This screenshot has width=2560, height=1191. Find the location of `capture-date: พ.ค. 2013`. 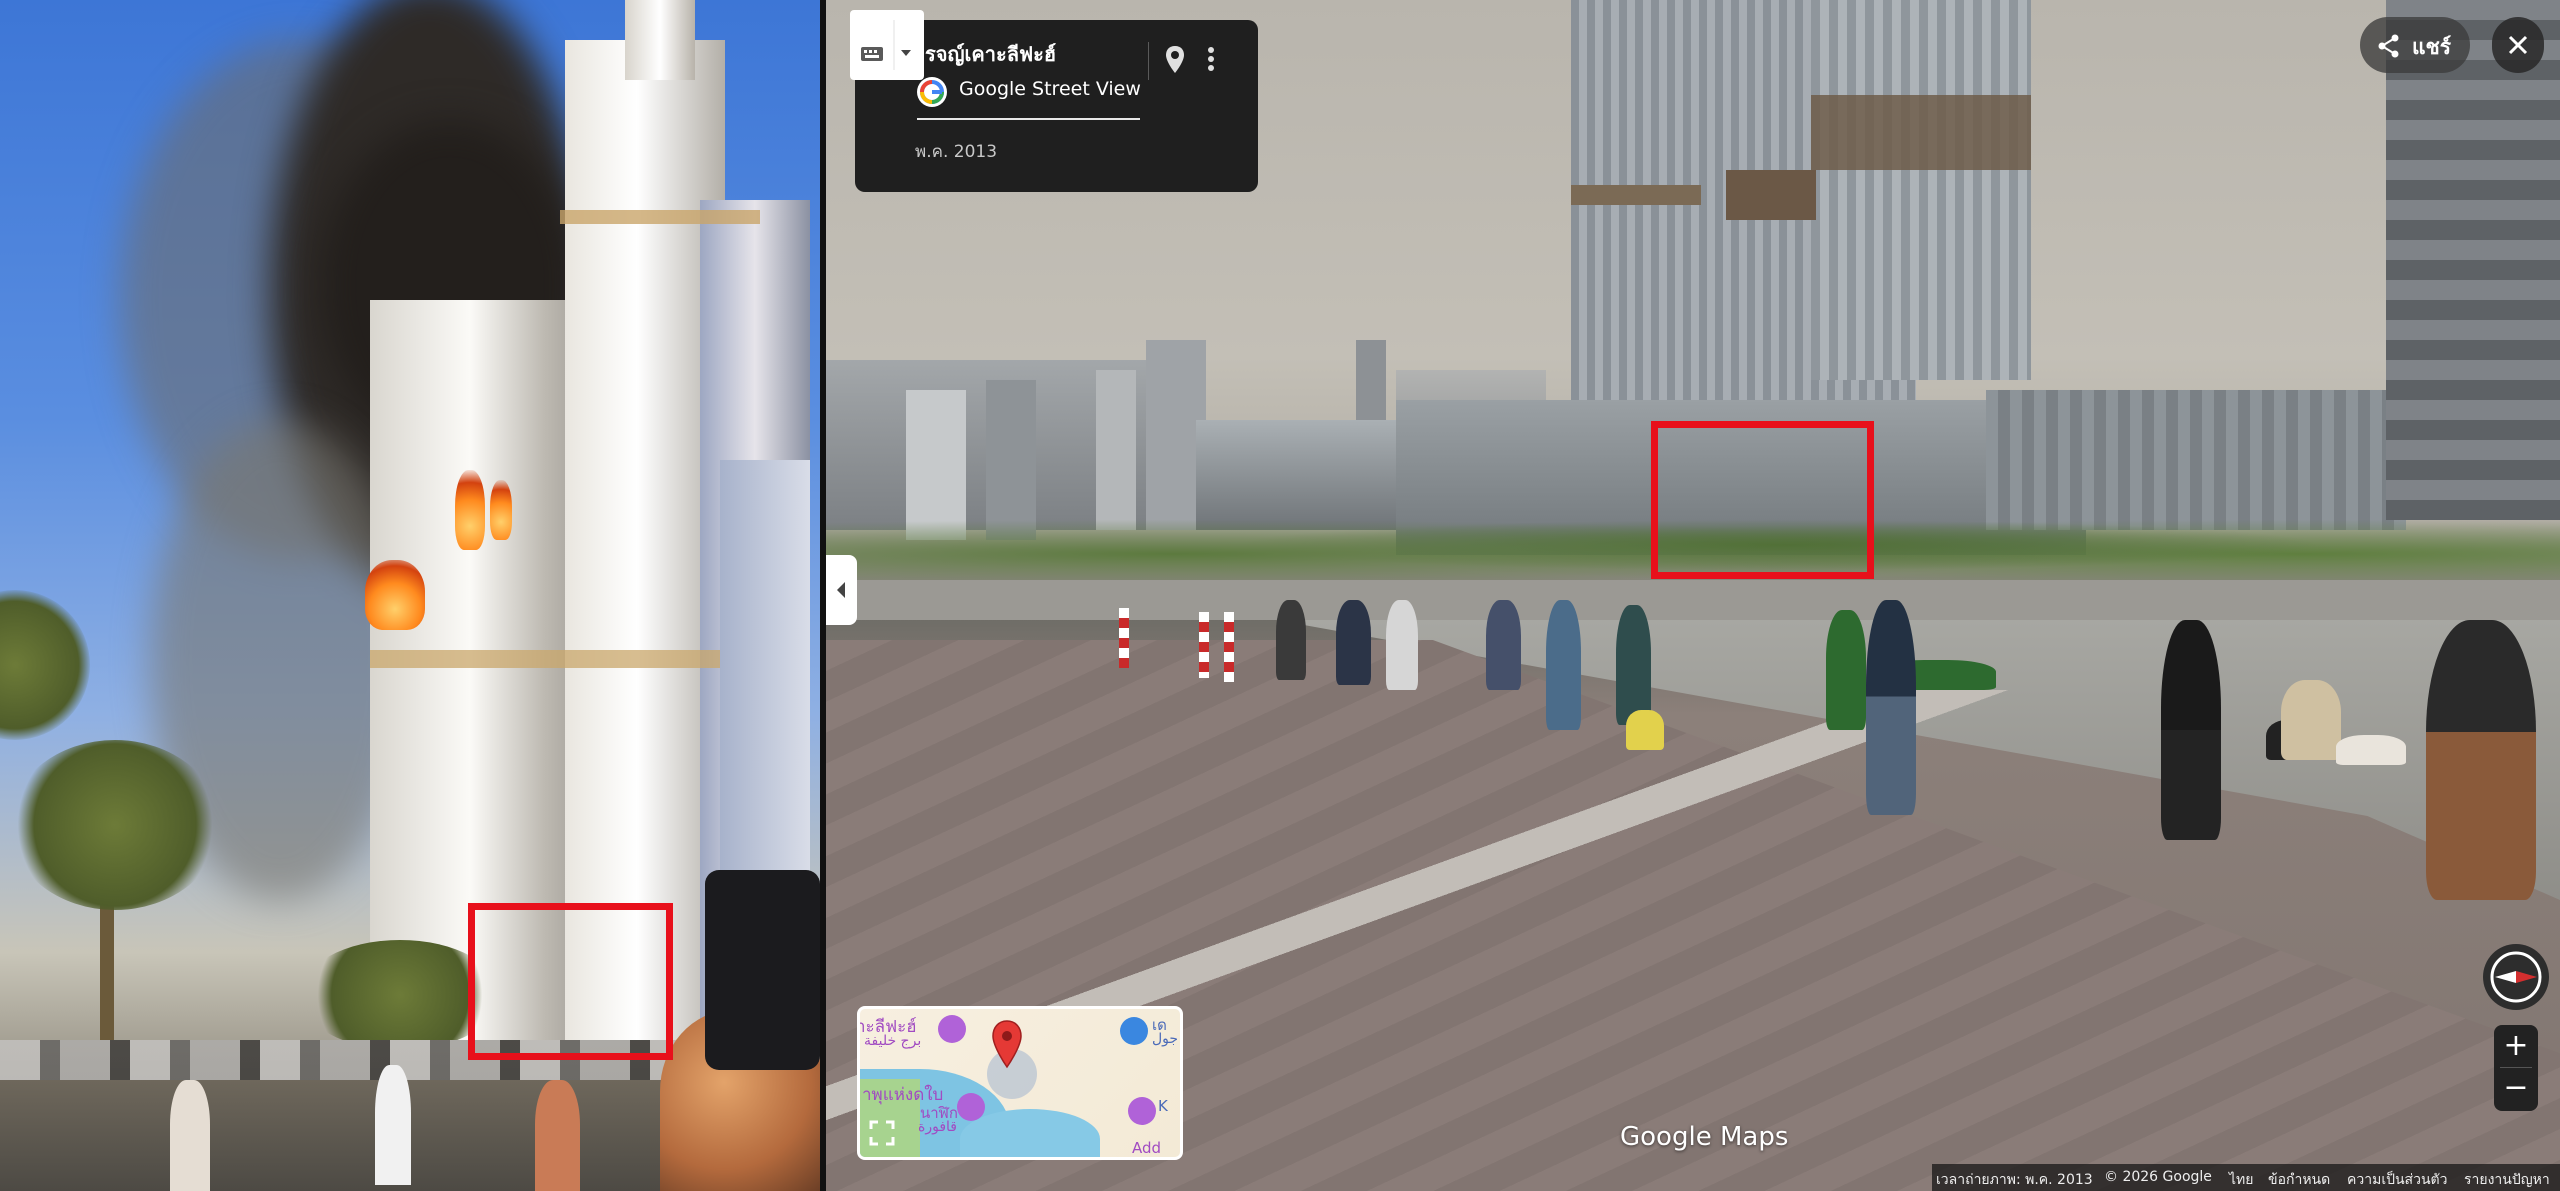

capture-date: พ.ค. 2013 is located at coordinates (956, 152).